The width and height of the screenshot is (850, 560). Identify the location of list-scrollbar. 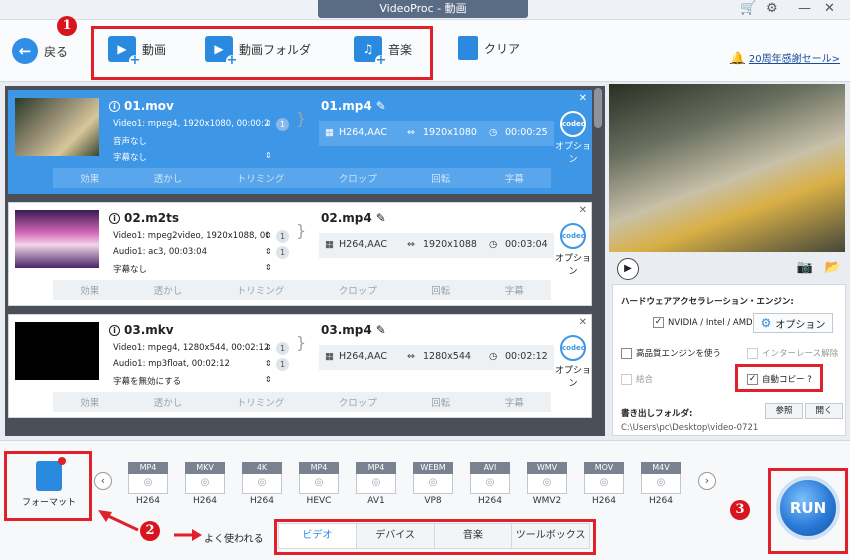
(598, 108).